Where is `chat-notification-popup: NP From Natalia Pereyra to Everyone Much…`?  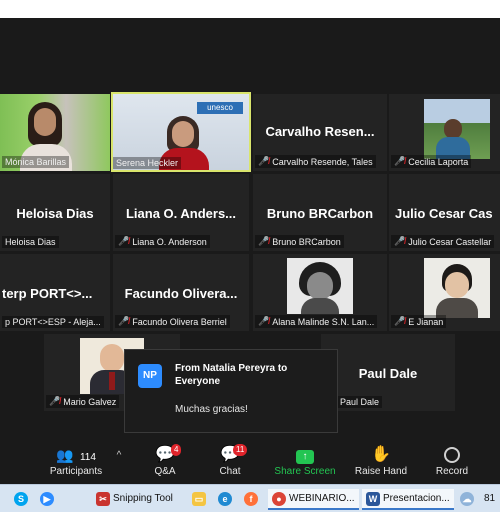 chat-notification-popup: NP From Natalia Pereyra to Everyone Much… is located at coordinates (231, 391).